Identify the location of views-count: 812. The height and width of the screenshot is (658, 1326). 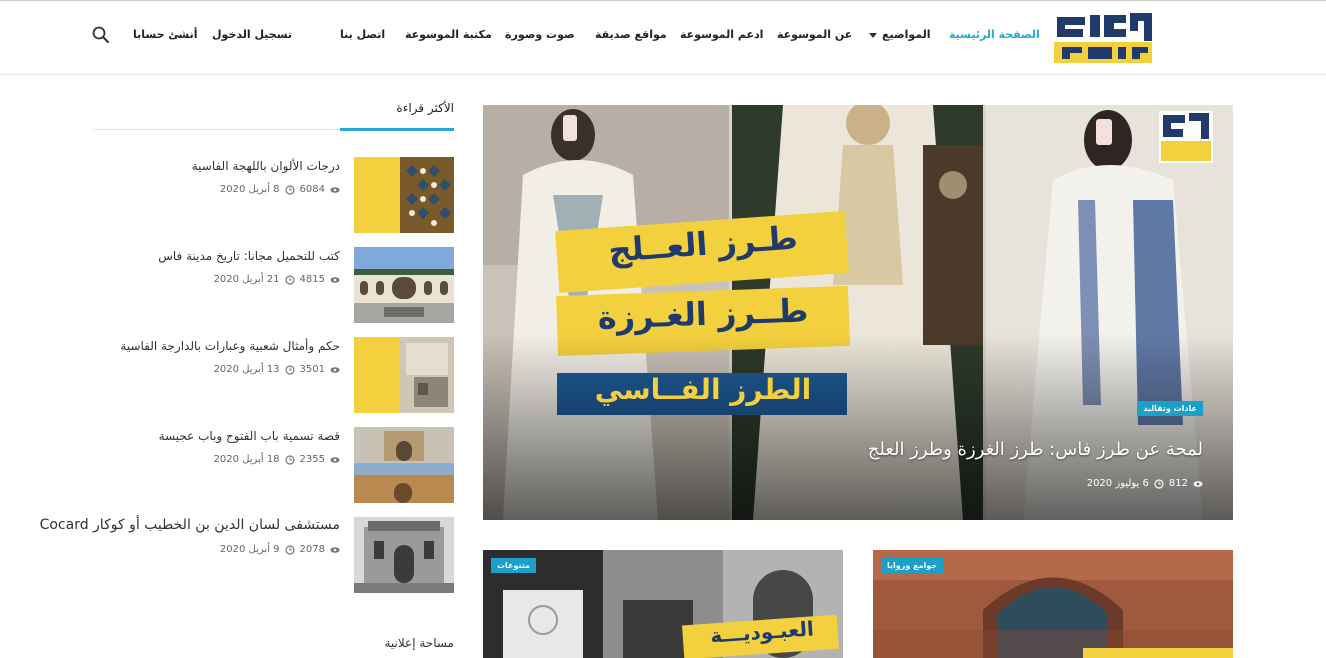
(1178, 483).